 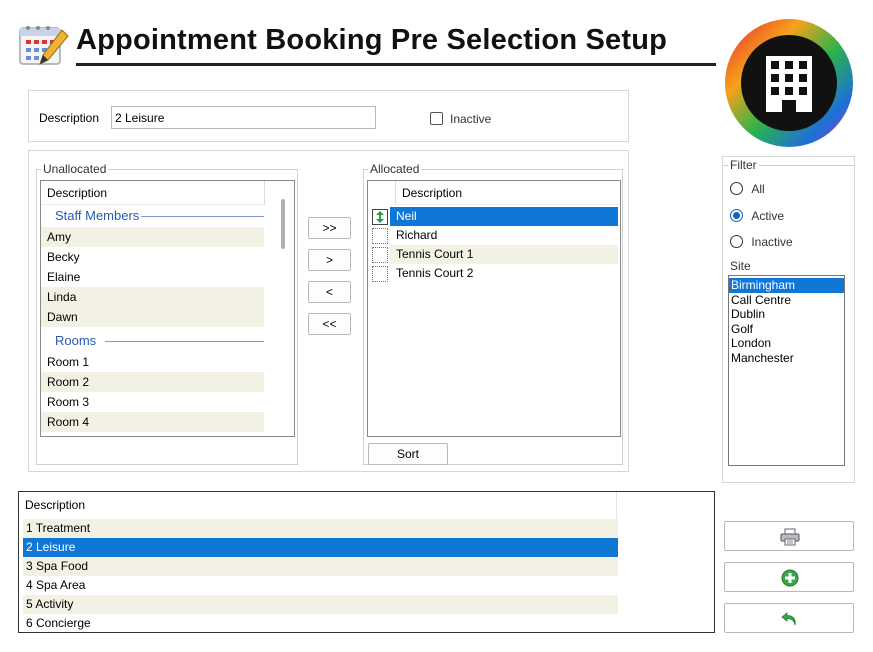 I want to click on filter-legend: Filter, so click(x=743, y=165).